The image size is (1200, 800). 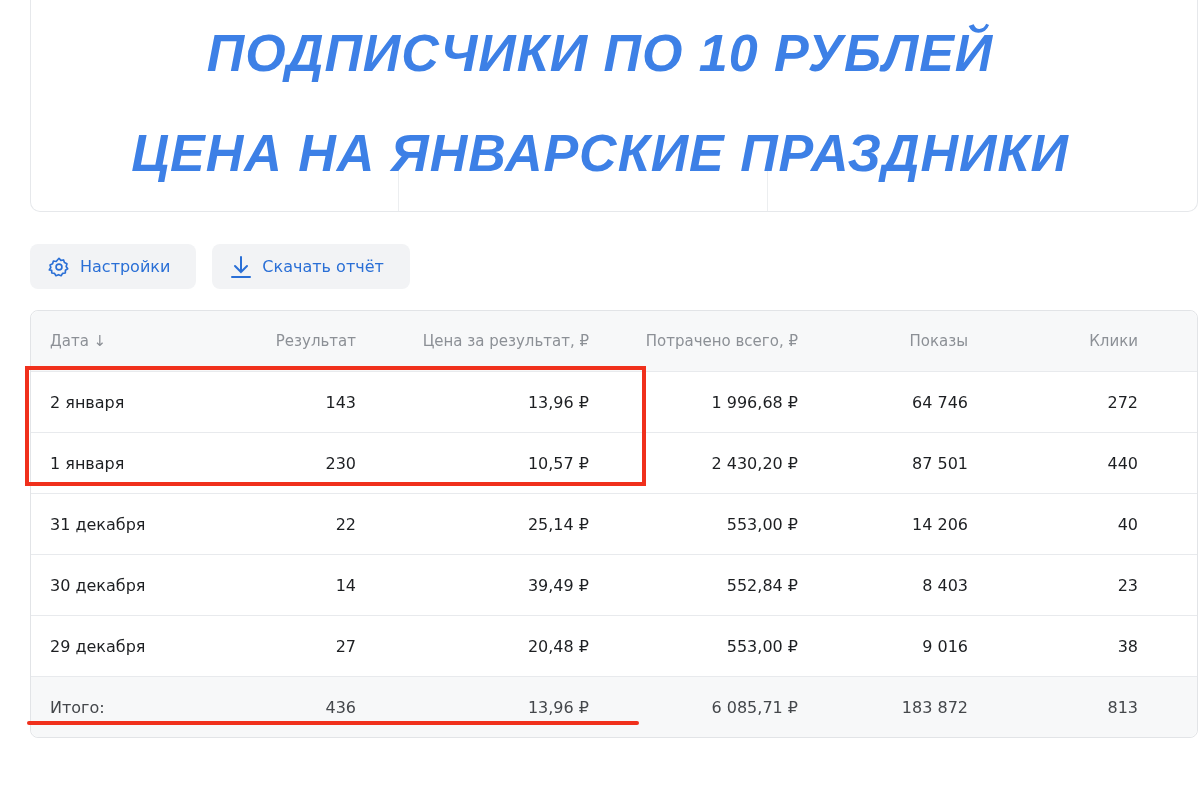 What do you see at coordinates (345, 524) in the screenshot?
I see `table-cell: 22` at bounding box center [345, 524].